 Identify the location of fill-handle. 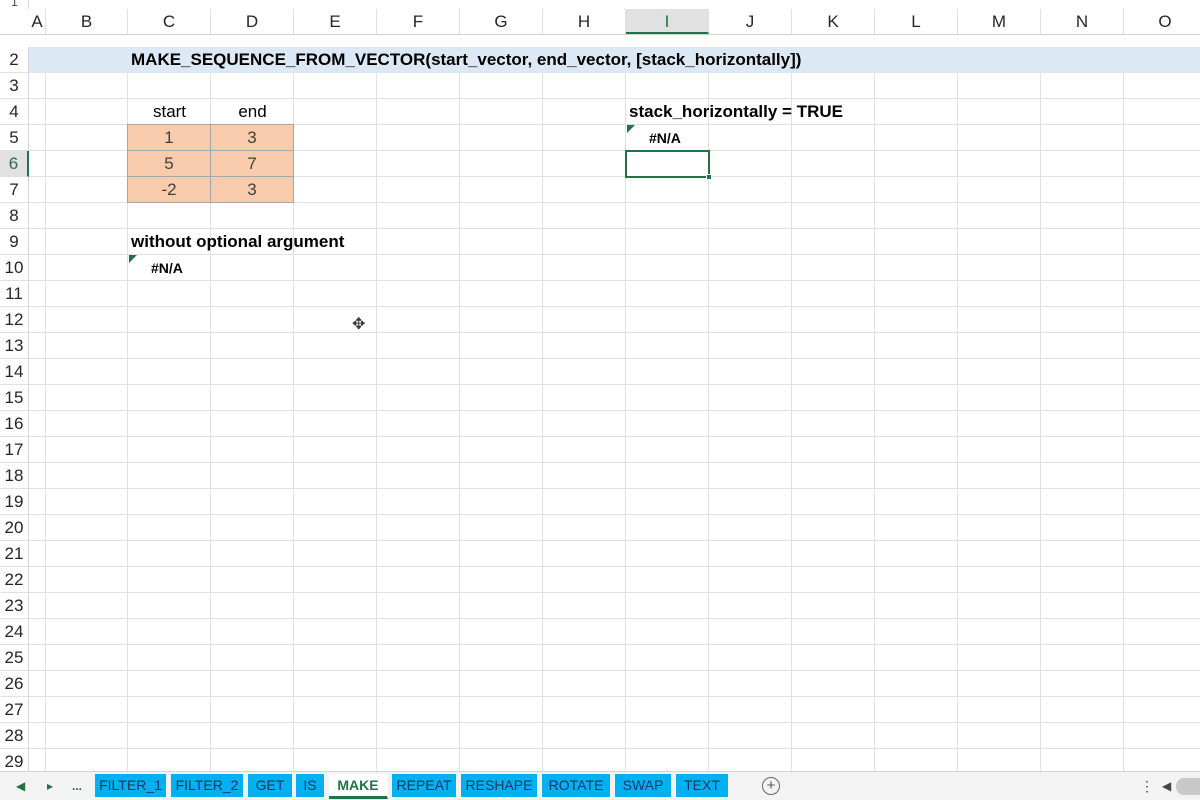
(709, 177).